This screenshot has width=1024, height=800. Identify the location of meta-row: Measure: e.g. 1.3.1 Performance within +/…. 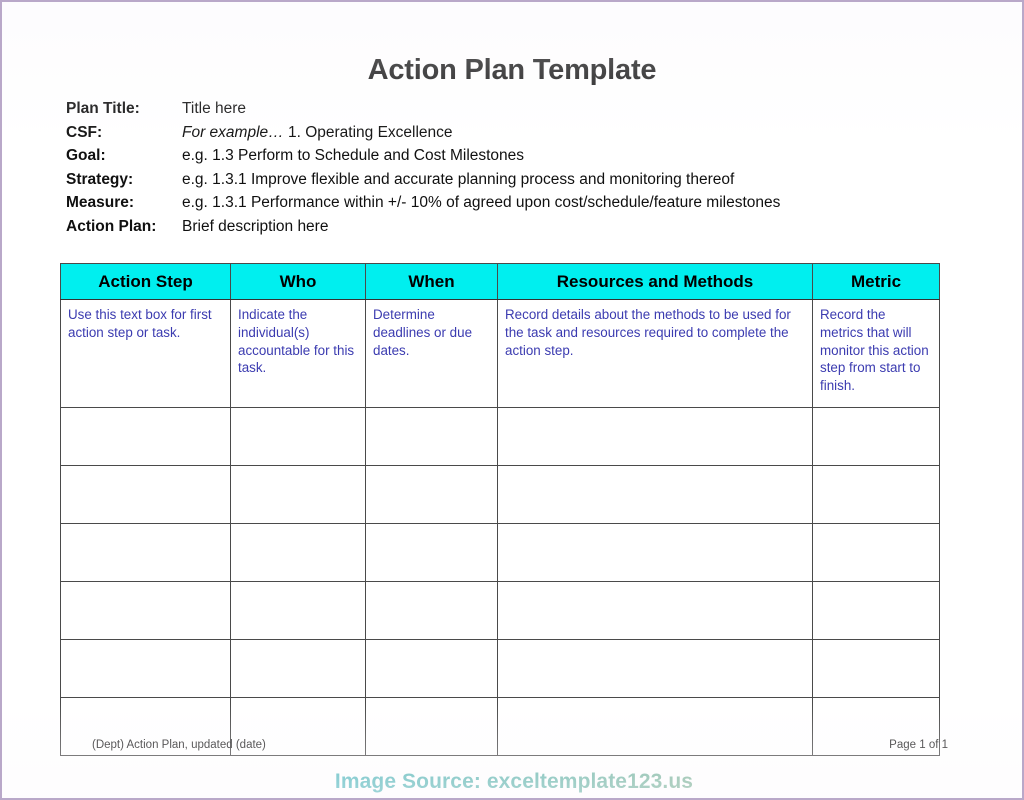
(516, 206).